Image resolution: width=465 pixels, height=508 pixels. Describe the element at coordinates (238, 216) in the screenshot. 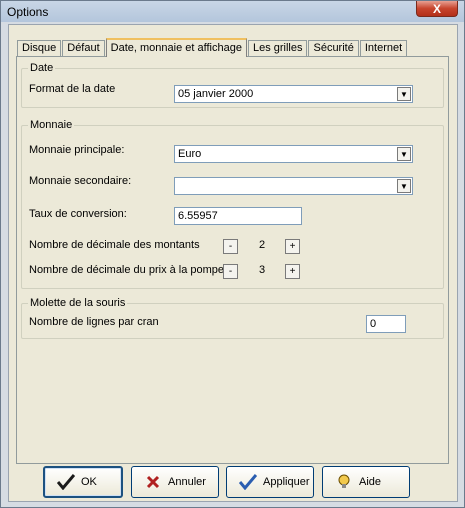

I see `conversion-rate-input: 6.55957` at that location.